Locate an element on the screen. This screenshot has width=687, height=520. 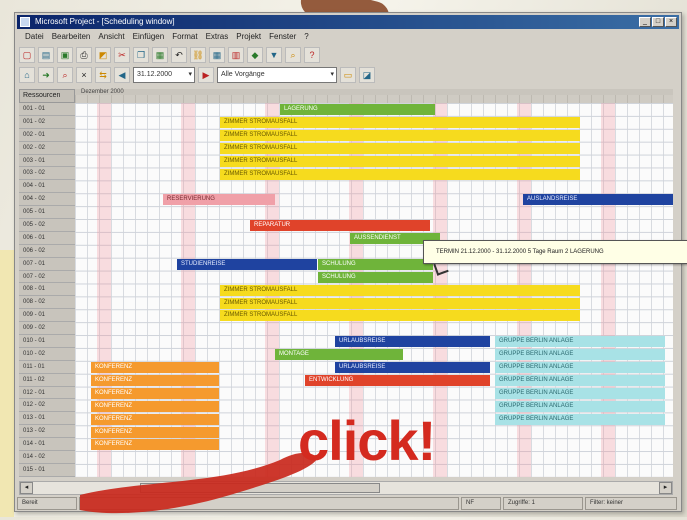
filter-icon: ▼ is located at coordinates (274, 55).